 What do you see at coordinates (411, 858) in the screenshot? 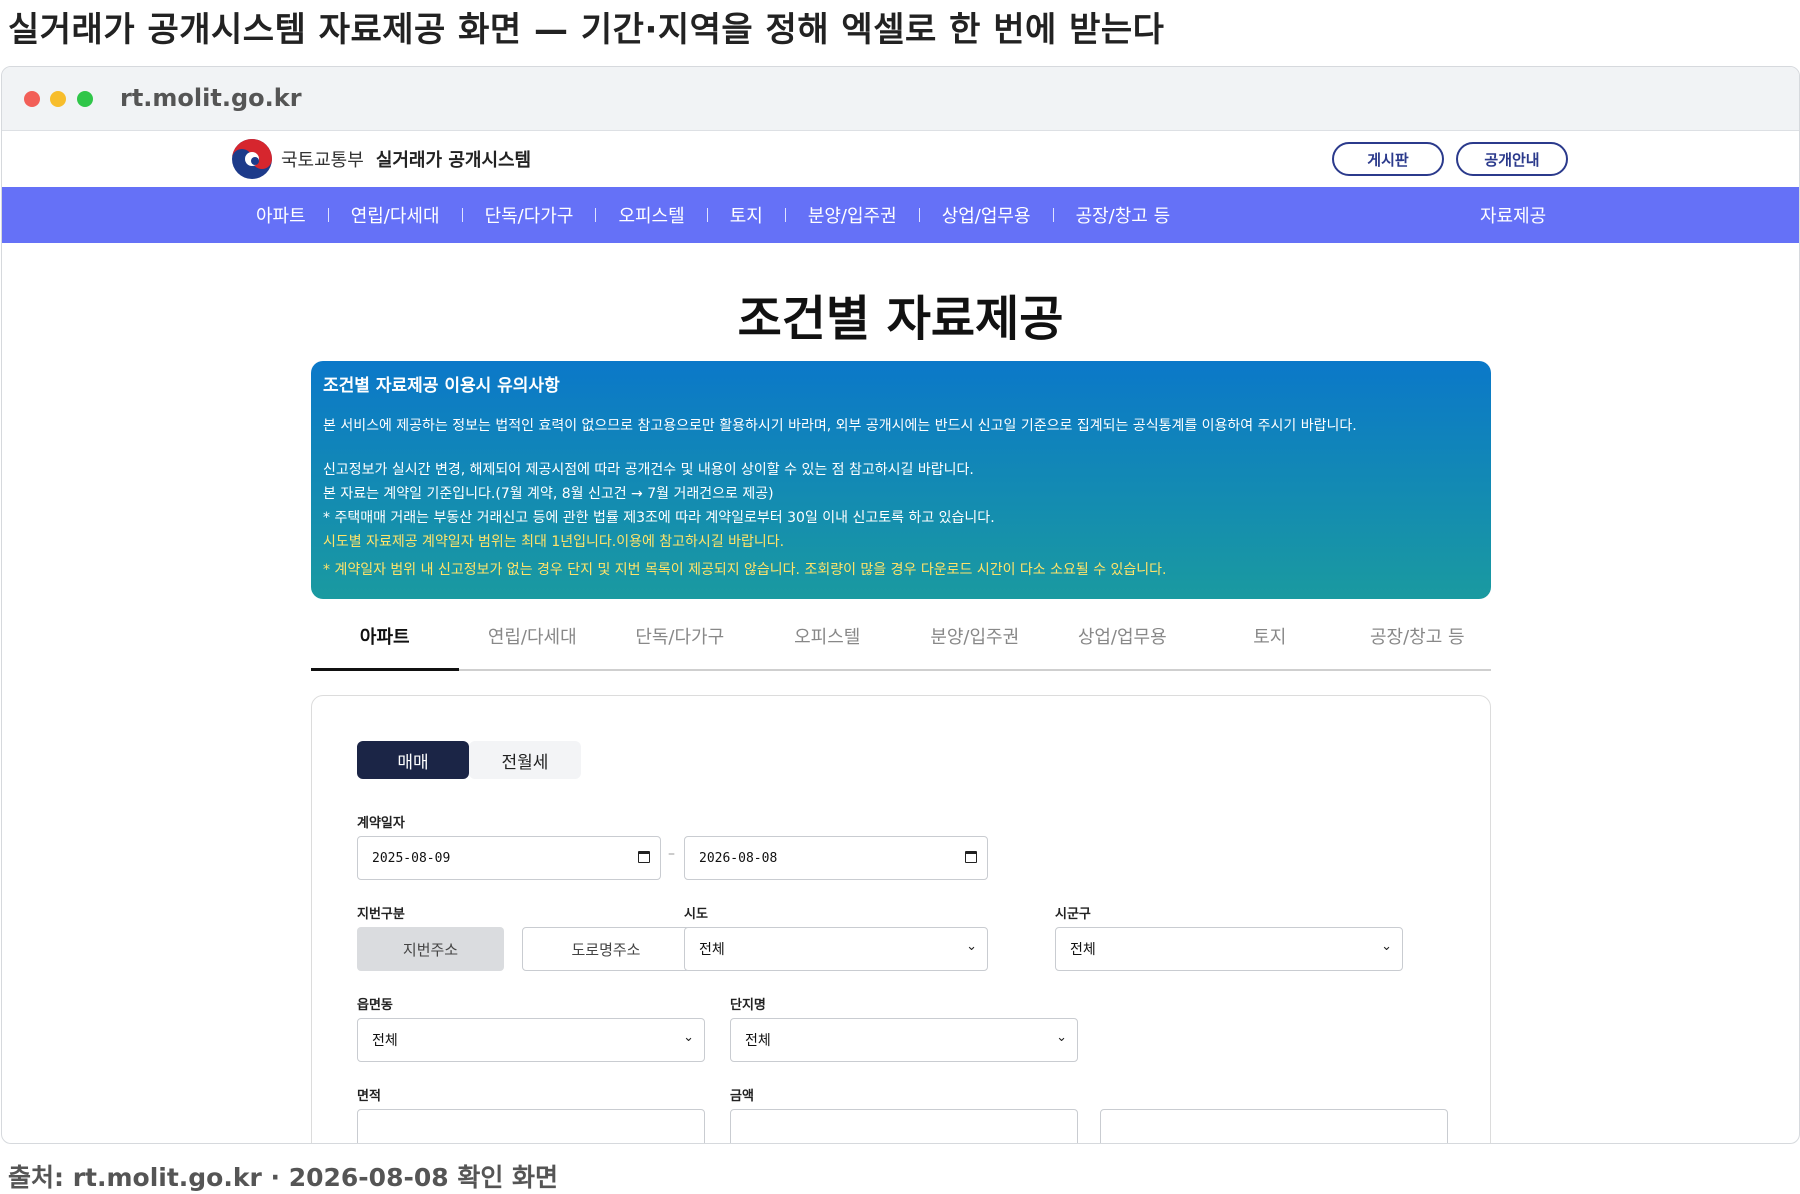
I see `contract-date-from-value: 2025-08-09` at bounding box center [411, 858].